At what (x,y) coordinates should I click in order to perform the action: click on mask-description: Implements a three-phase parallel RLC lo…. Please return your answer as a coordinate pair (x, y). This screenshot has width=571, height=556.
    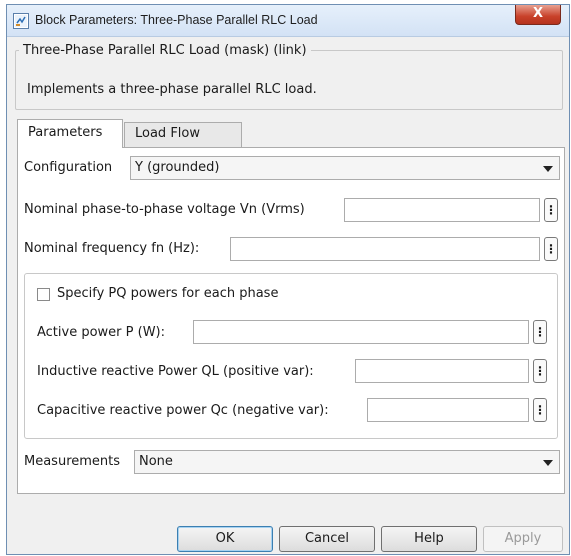
    Looking at the image, I should click on (172, 89).